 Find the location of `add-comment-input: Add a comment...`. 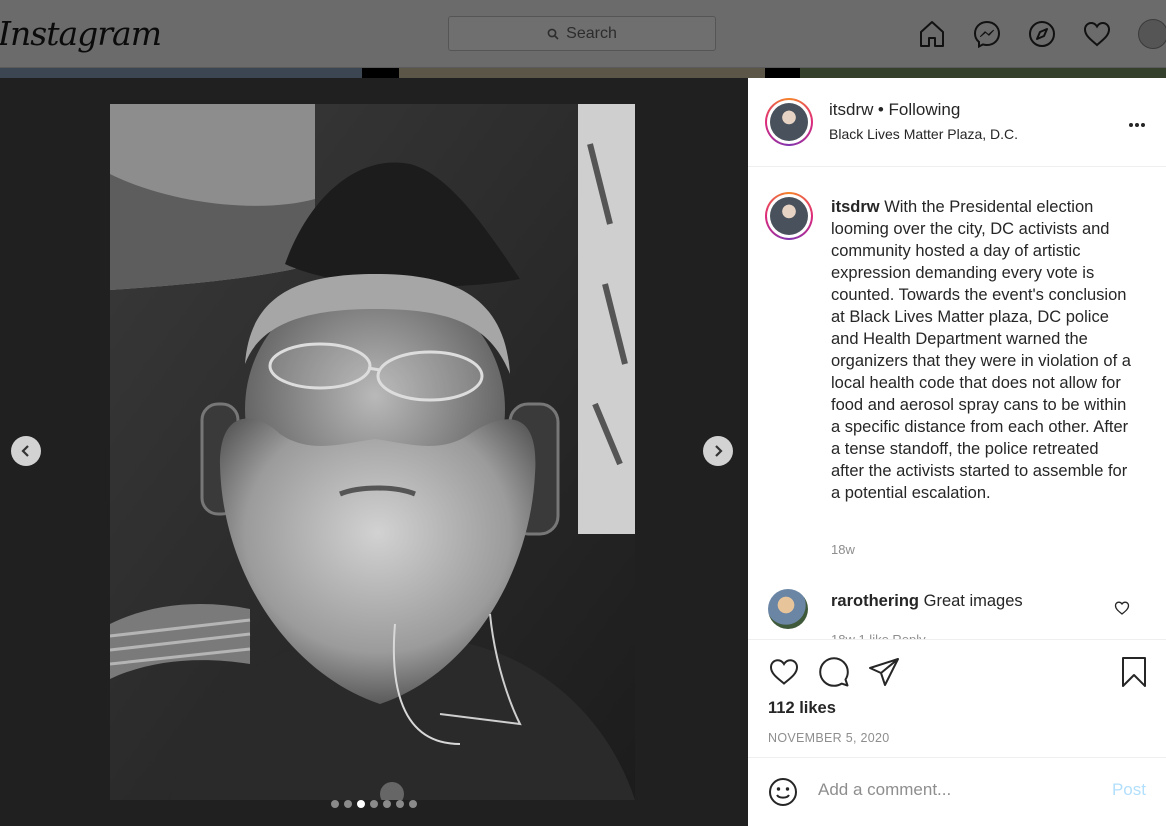

add-comment-input: Add a comment... is located at coordinates (884, 790).